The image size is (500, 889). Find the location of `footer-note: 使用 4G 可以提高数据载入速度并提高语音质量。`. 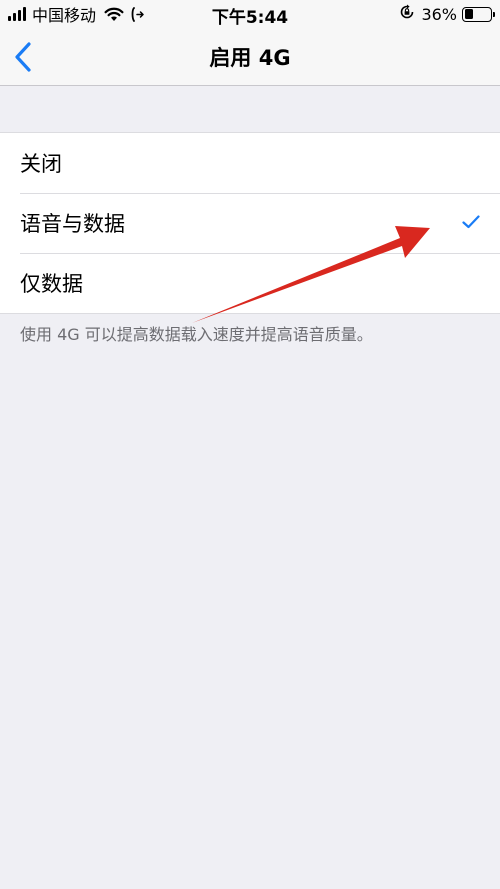

footer-note: 使用 4G 可以提高数据载入速度并提高语音质量。 is located at coordinates (196, 334).